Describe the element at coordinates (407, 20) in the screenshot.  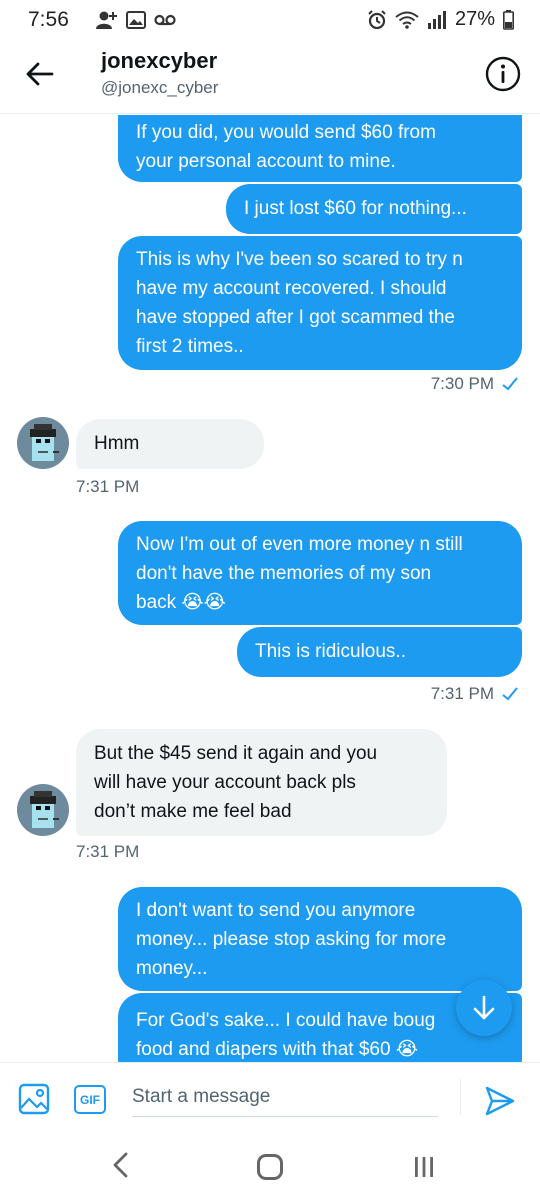
I see `wifi-icon` at that location.